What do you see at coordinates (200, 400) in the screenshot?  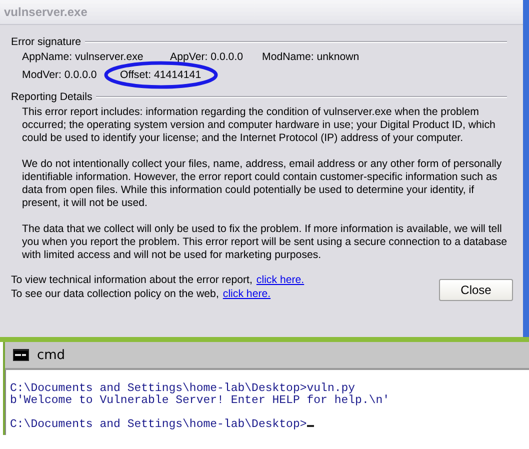 I see `console-line: b'Welcome to Vulnerable Server! Enter HELP for help.\n'` at bounding box center [200, 400].